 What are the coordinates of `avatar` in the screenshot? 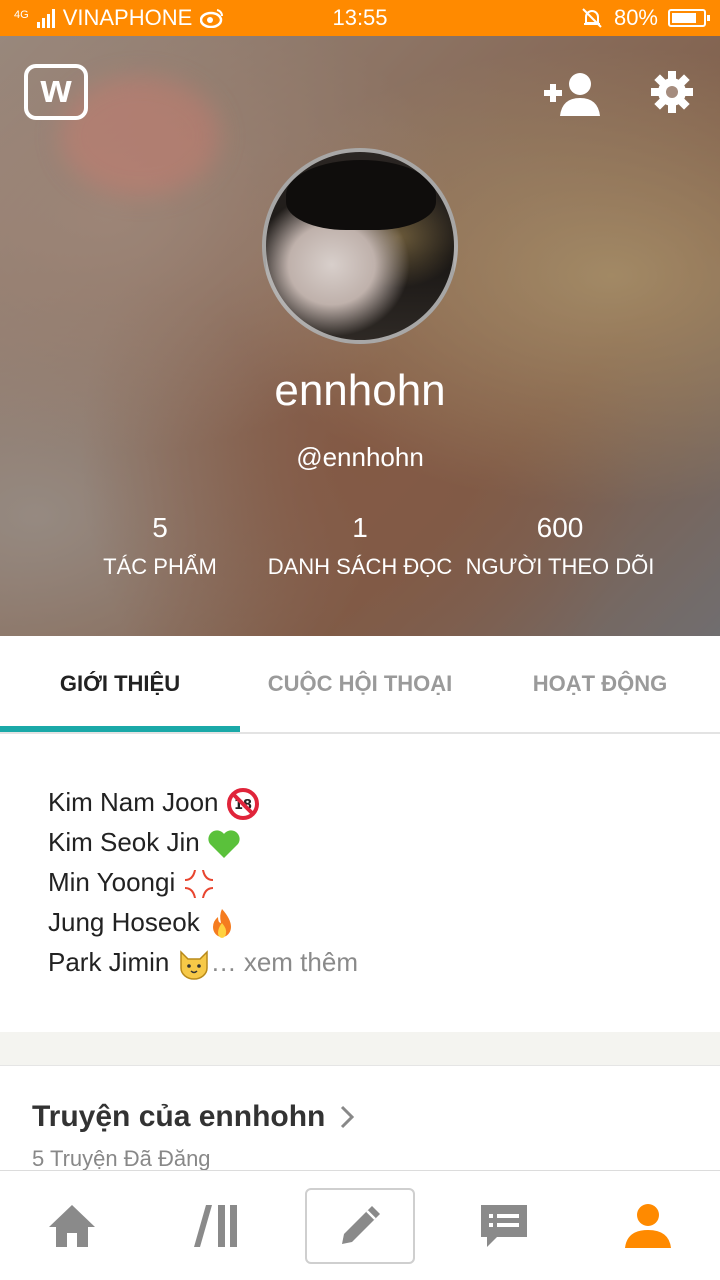 It's located at (360, 246).